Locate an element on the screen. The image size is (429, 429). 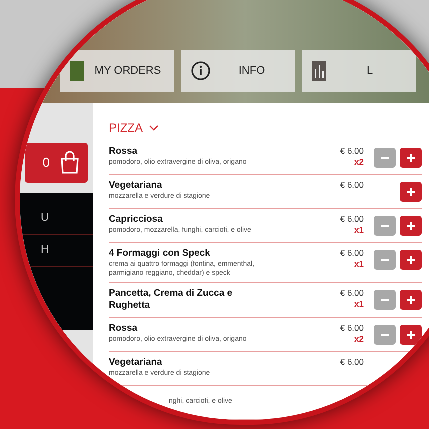
nav-tab: INFO is located at coordinates (238, 71).